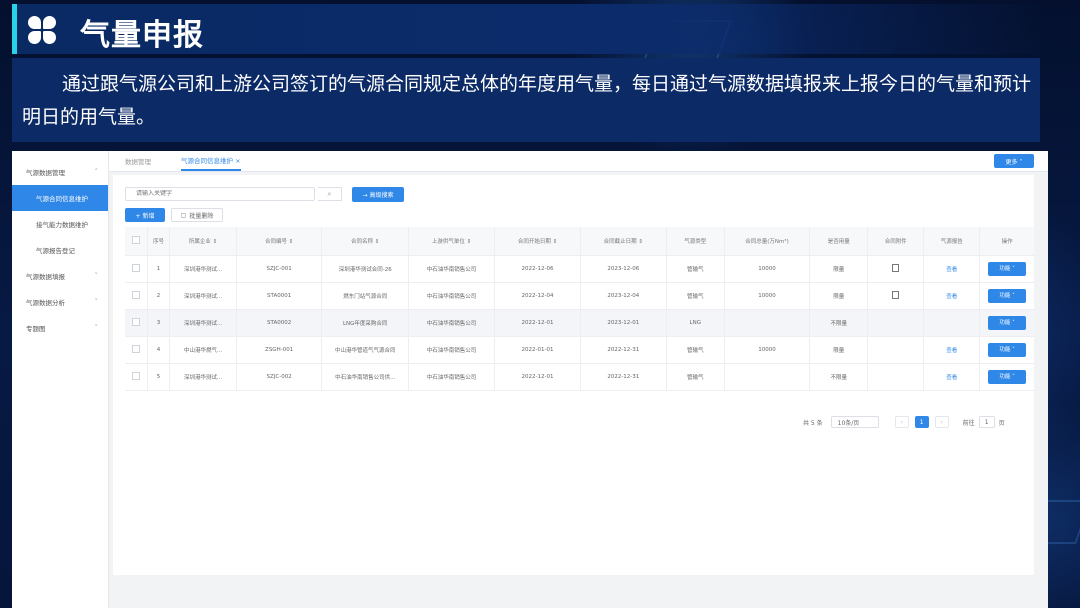 This screenshot has height=608, width=1080. Describe the element at coordinates (1006, 241) in the screenshot. I see `column-header: 操作` at that location.